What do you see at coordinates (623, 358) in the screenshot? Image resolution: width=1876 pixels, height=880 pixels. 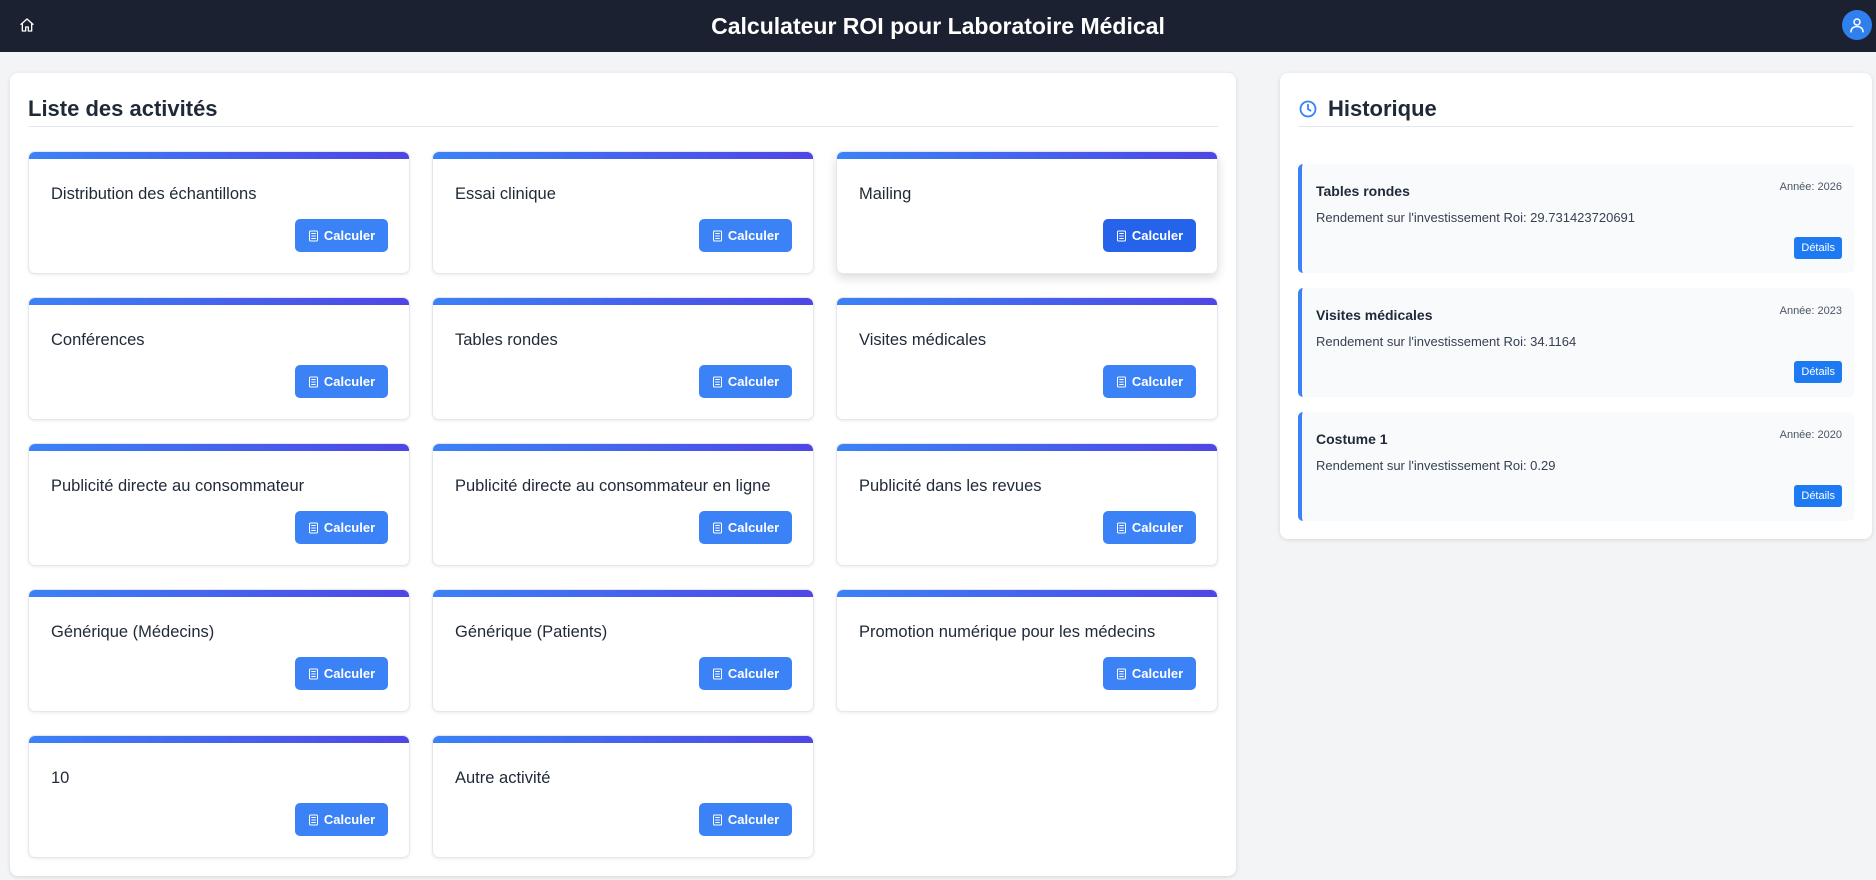 I see `activity-card: Tables rondes Calculer` at bounding box center [623, 358].